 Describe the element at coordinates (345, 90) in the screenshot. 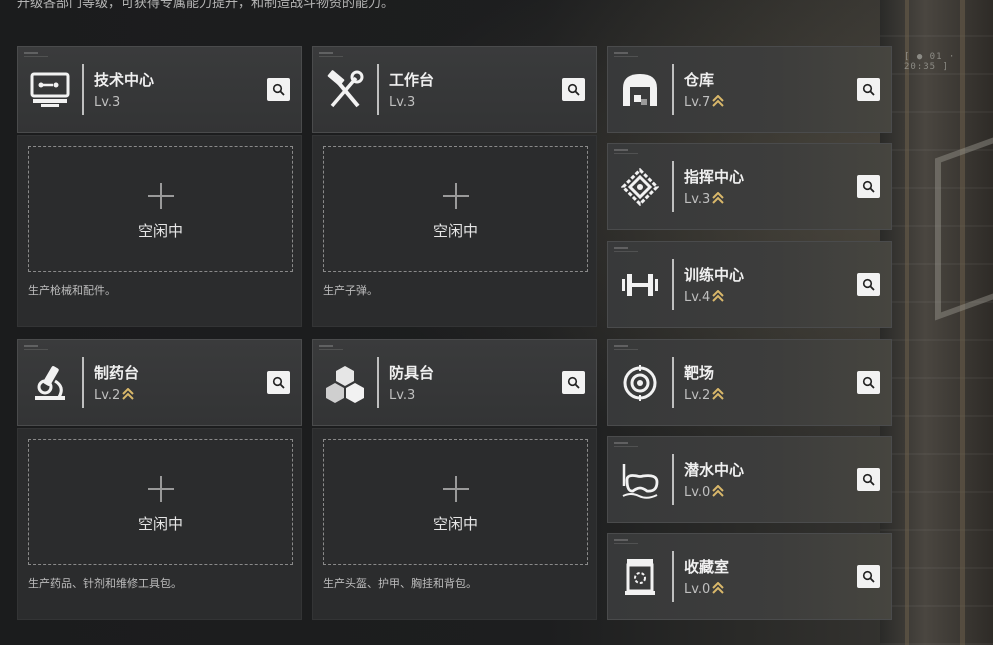

I see `hammer-wrench-icon` at that location.